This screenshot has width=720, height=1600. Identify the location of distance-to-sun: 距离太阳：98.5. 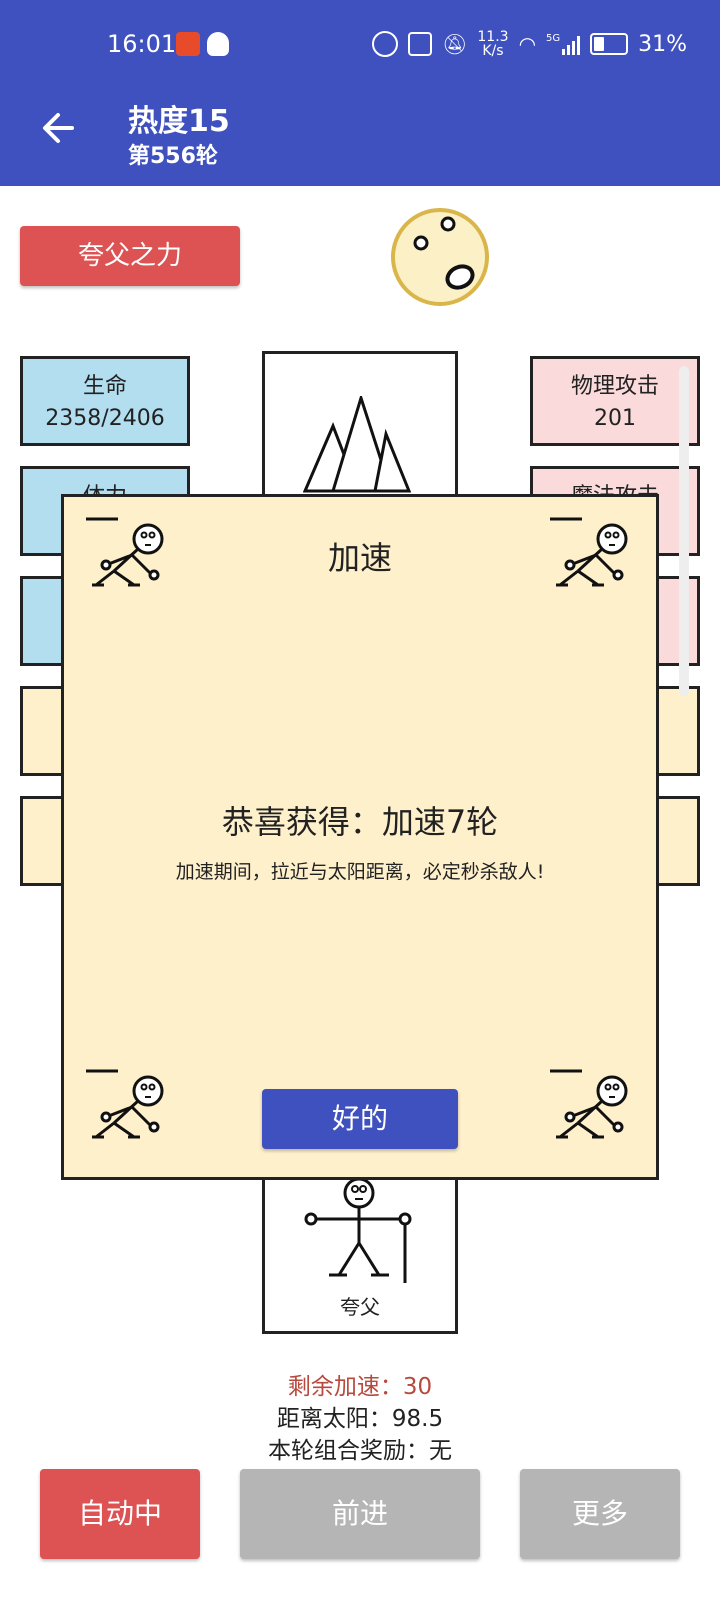
(360, 1419).